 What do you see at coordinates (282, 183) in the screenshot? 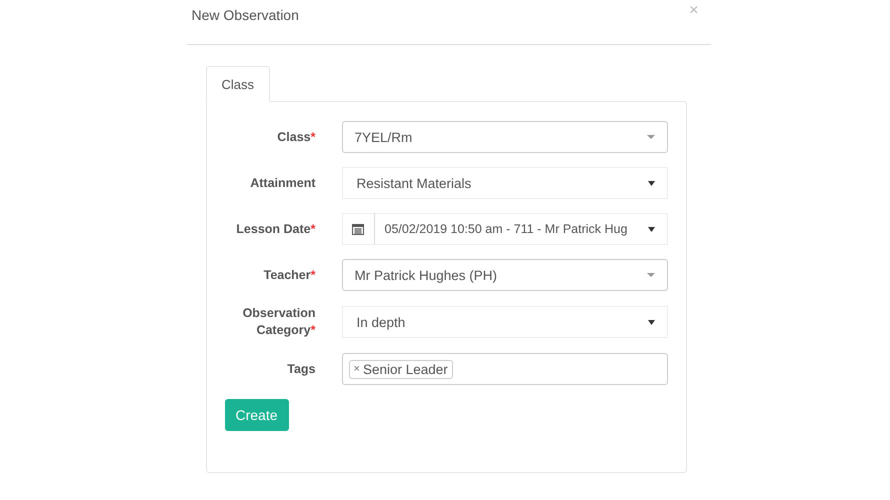
I see `field-label: Attainment` at bounding box center [282, 183].